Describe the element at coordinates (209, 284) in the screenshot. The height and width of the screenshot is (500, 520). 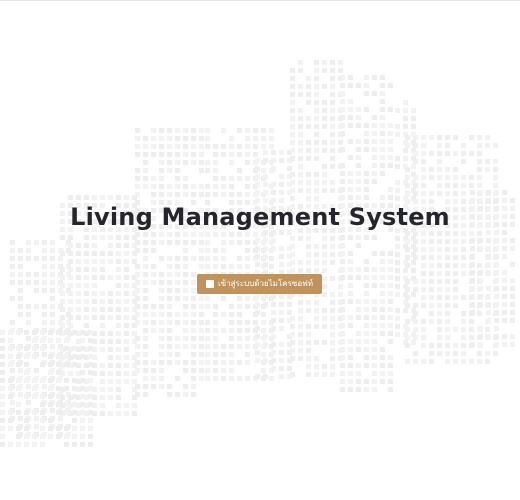
I see `microsoft-icon` at that location.